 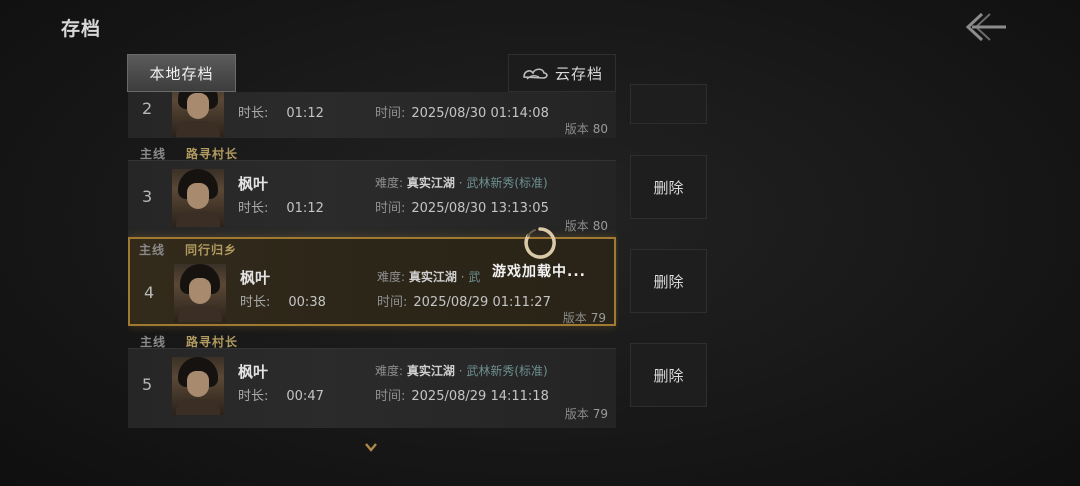 I want to click on duration: 时长: 00:38, so click(x=283, y=302).